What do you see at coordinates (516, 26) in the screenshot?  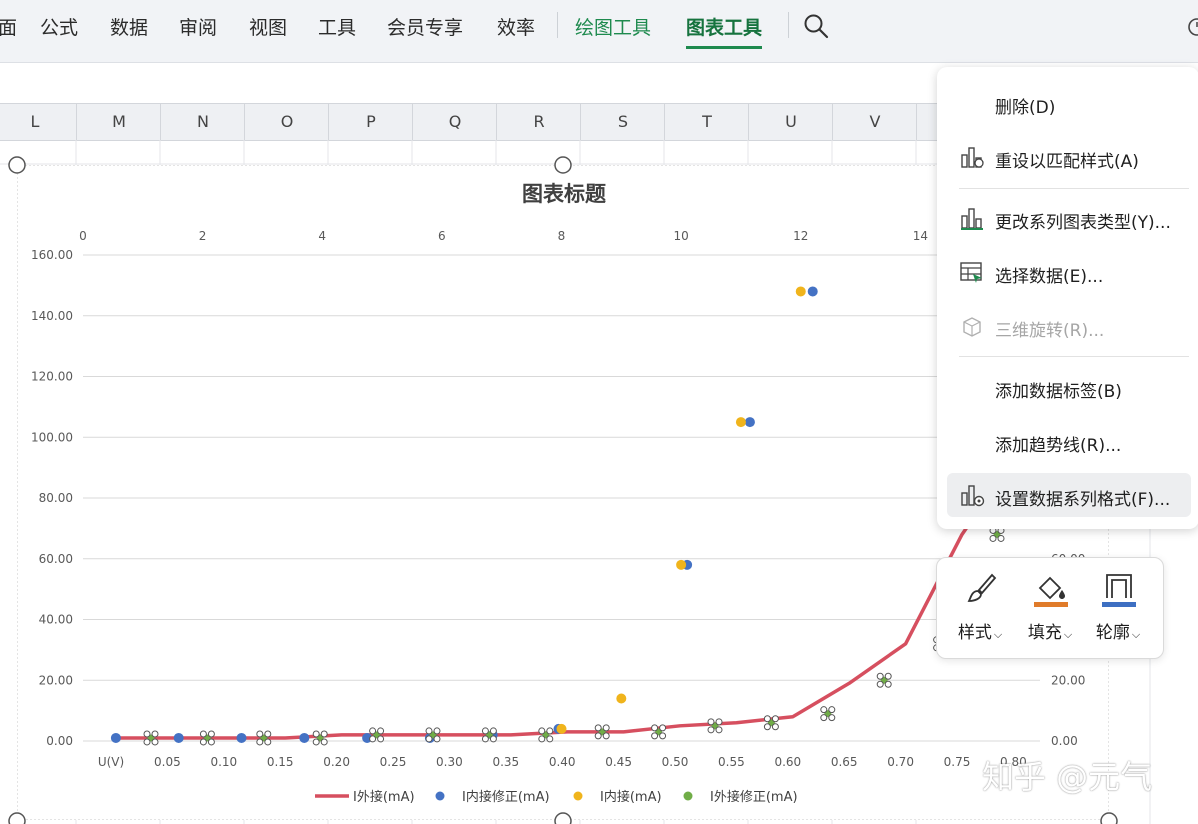 I see `tab-efficiency: 效率` at bounding box center [516, 26].